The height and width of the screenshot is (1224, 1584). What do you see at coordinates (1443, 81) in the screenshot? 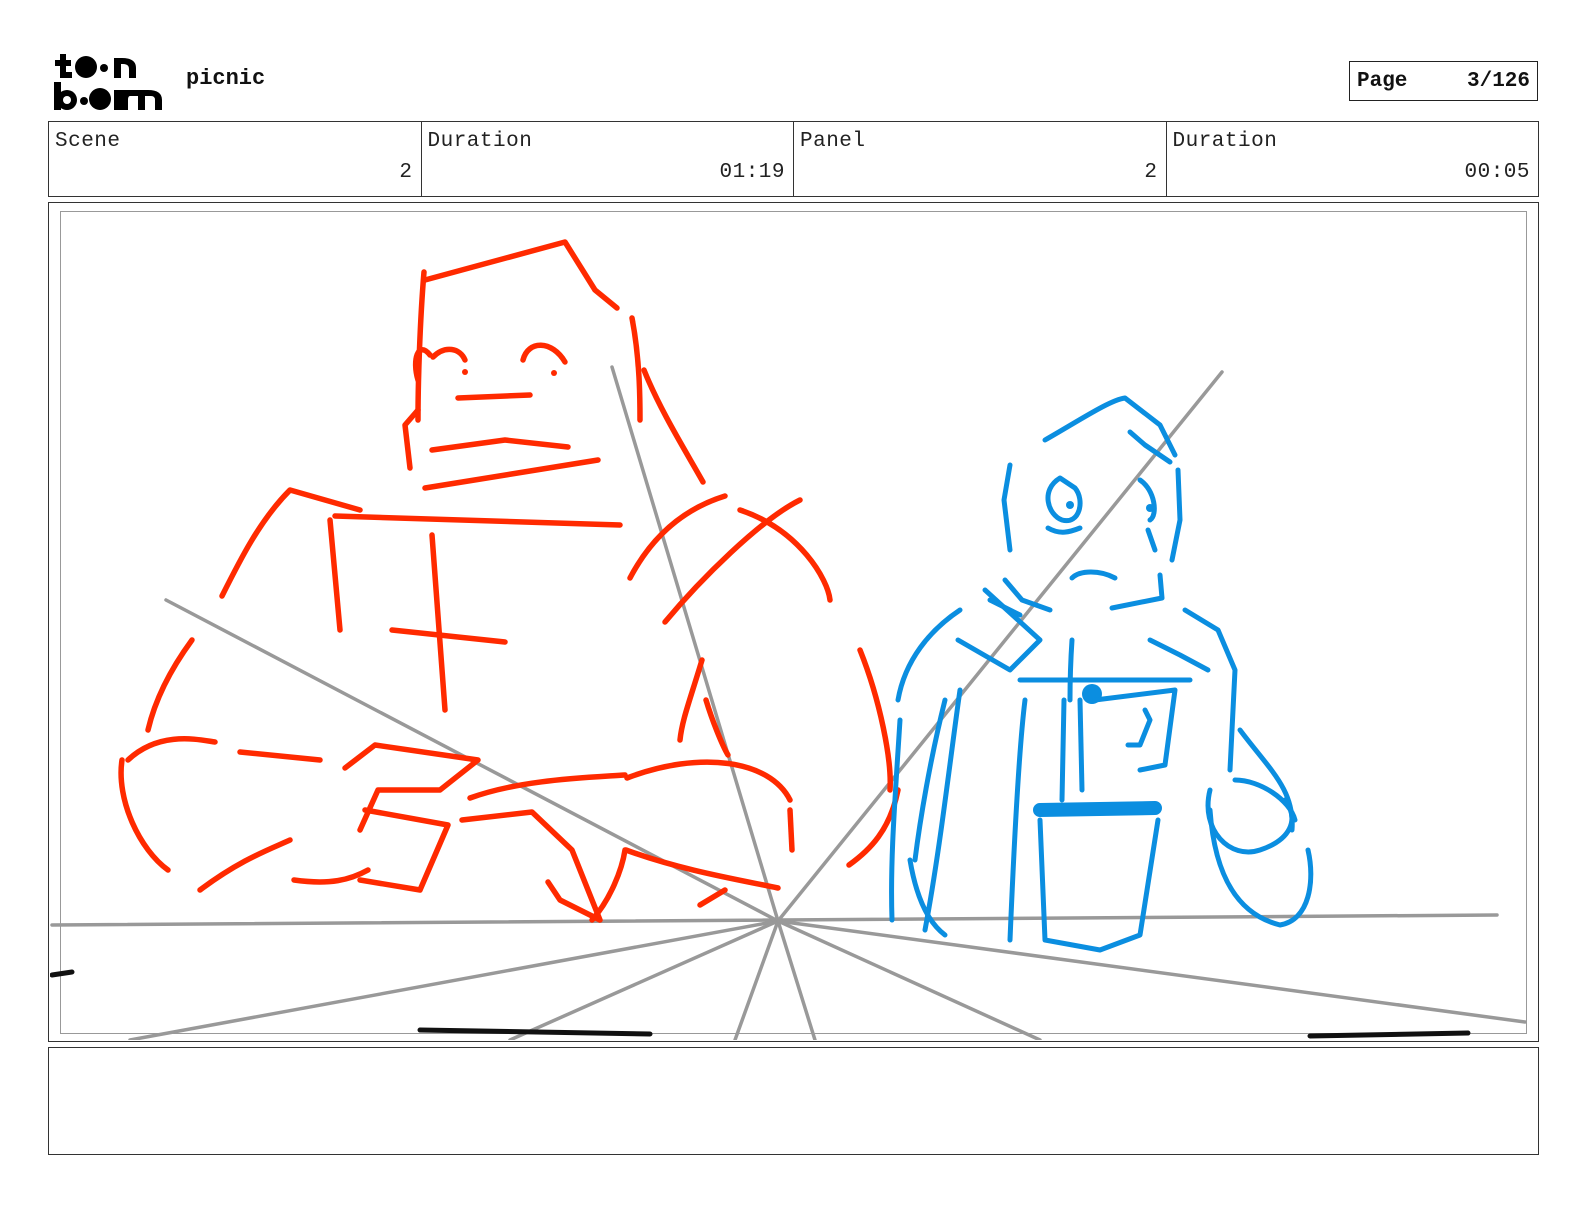
I see `page-indicator: Page 3/126` at bounding box center [1443, 81].